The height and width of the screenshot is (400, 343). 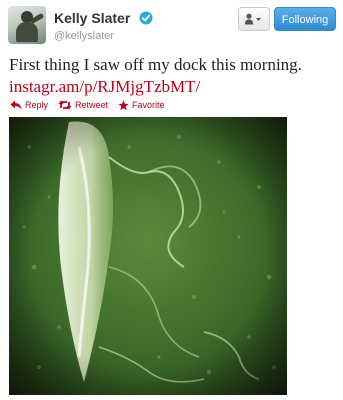 I want to click on user-full-name: Kelly Slater, so click(x=92, y=18).